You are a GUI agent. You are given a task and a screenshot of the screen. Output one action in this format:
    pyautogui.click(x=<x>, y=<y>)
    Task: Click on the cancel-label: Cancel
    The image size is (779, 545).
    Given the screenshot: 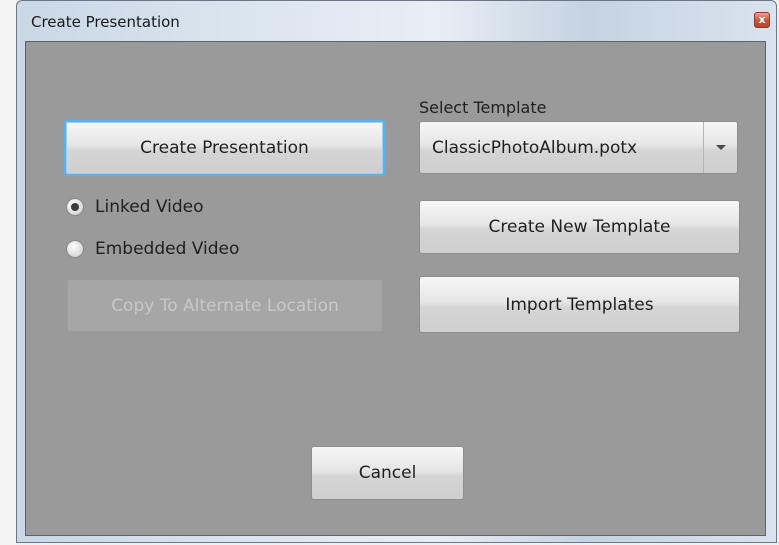 What is the action you would take?
    pyautogui.click(x=387, y=473)
    